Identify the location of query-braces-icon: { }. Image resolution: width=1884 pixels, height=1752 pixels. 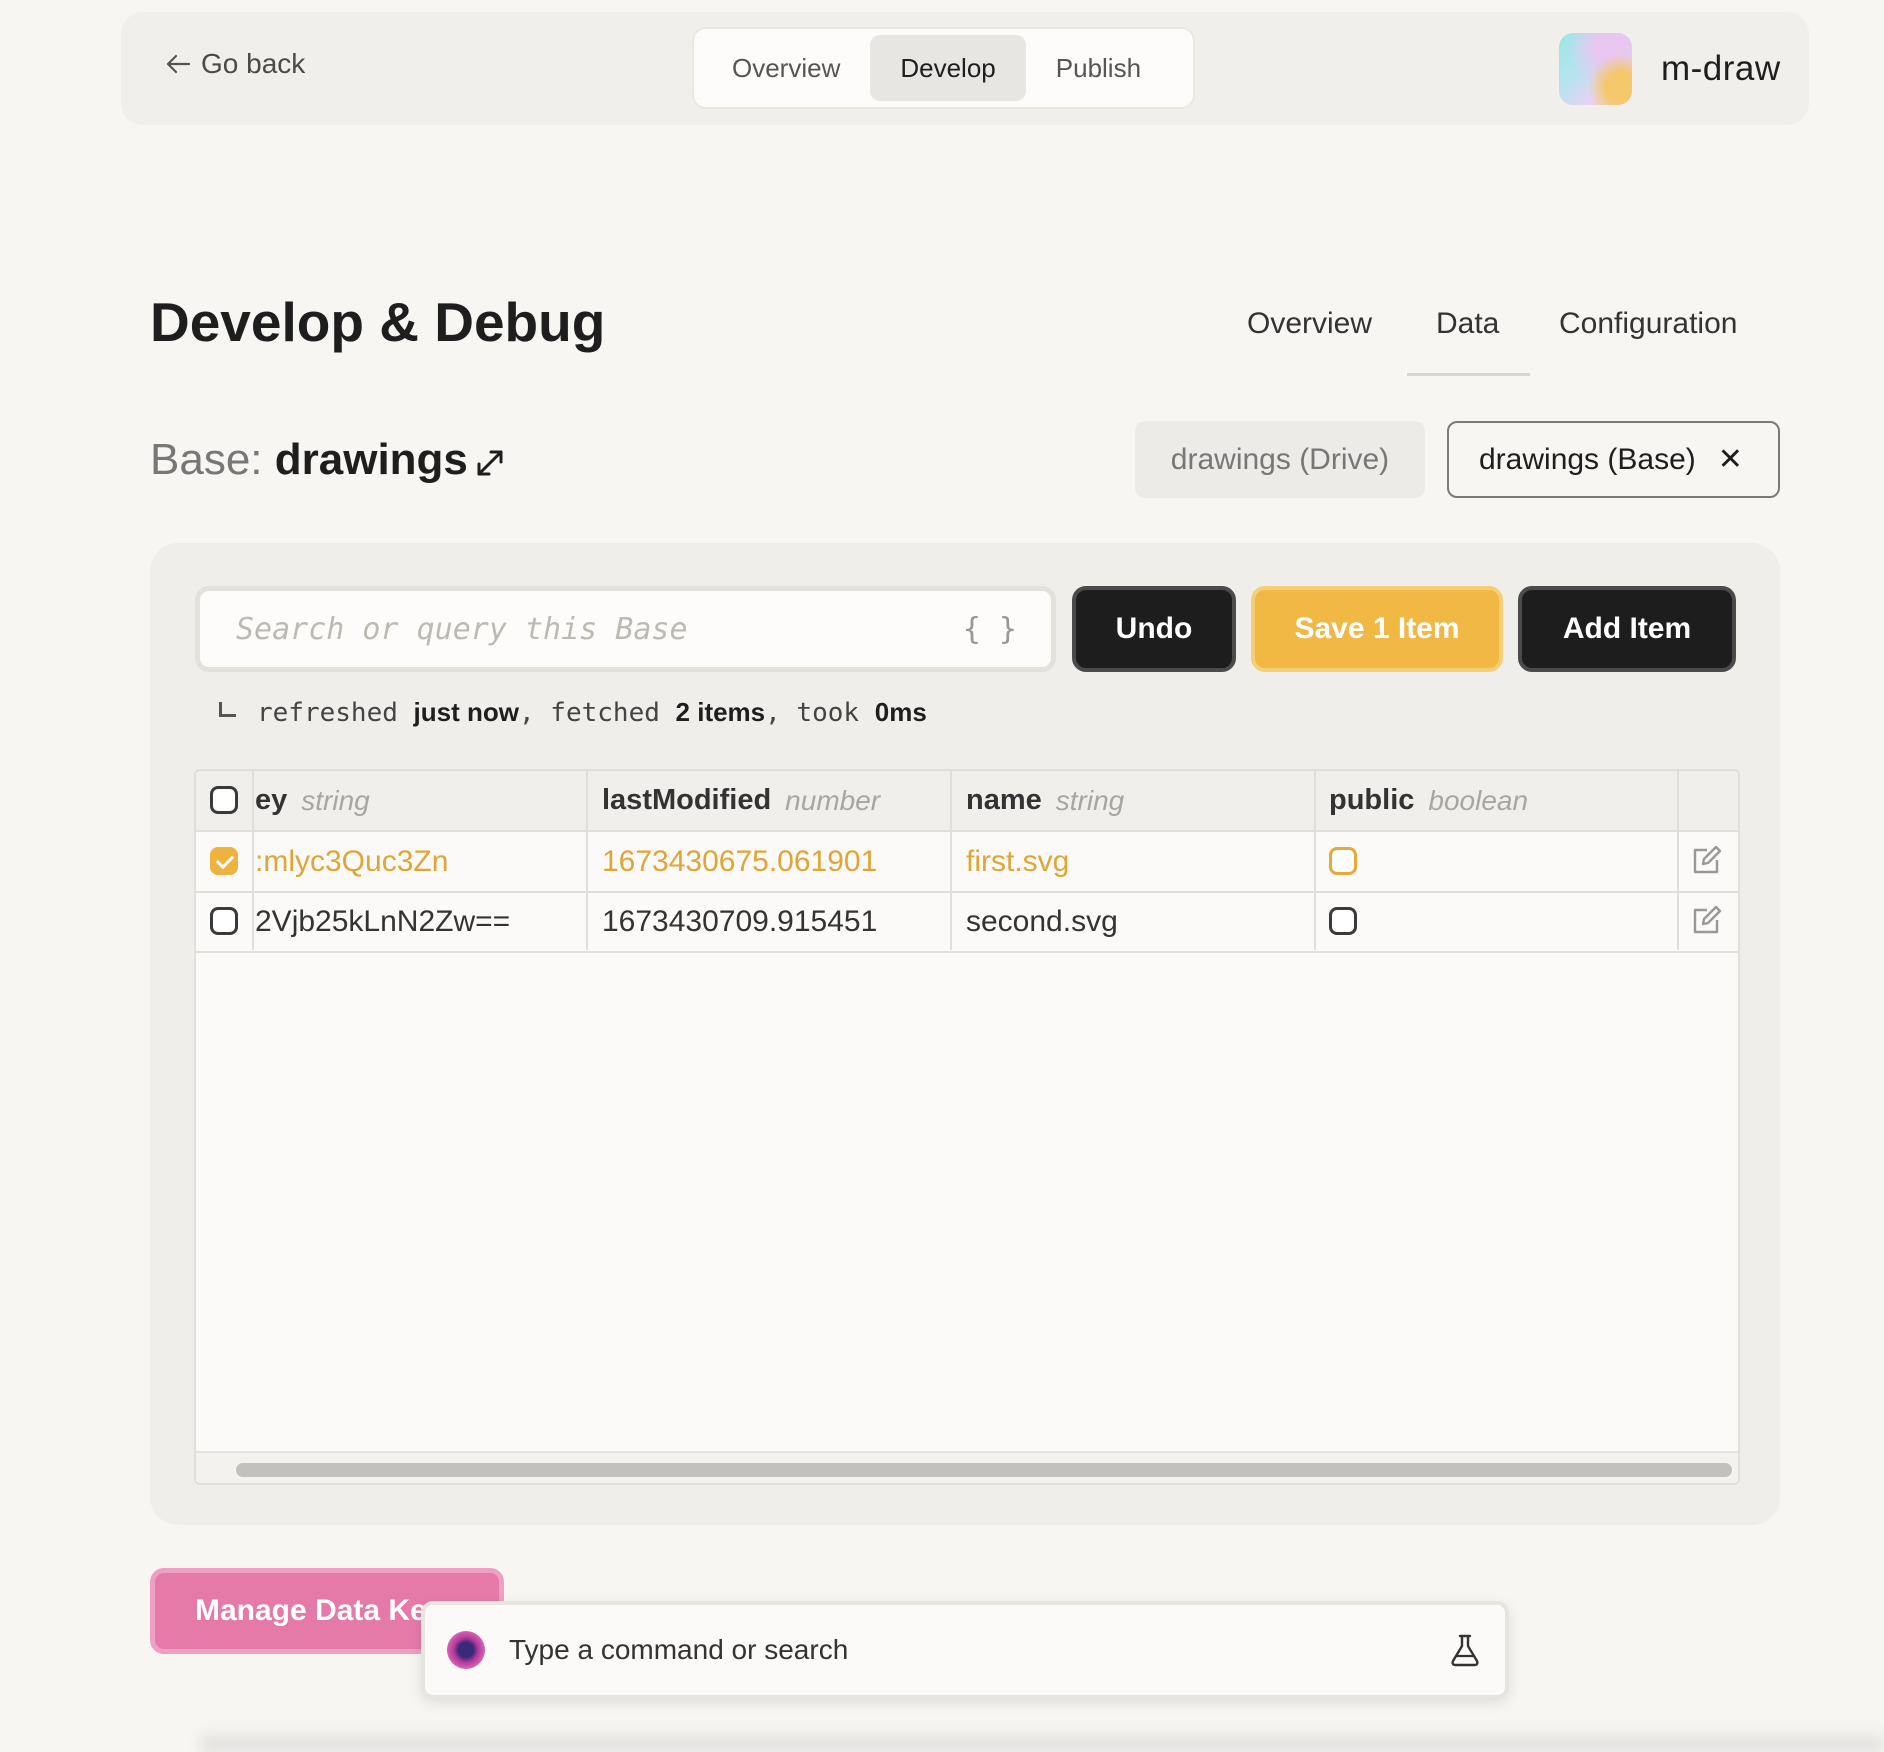
(990, 629).